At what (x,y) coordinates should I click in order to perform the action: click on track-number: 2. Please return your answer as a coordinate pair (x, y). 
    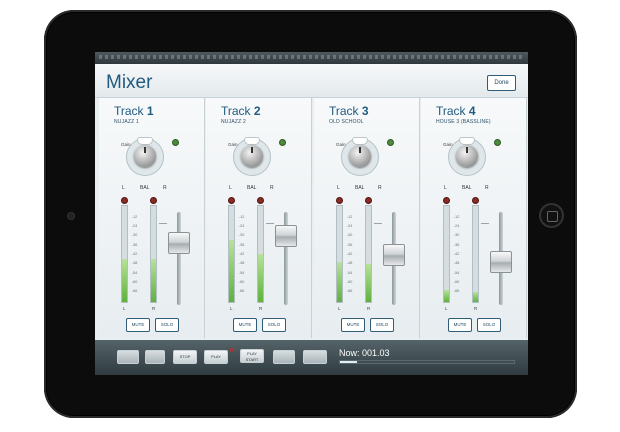
    Looking at the image, I should click on (257, 111).